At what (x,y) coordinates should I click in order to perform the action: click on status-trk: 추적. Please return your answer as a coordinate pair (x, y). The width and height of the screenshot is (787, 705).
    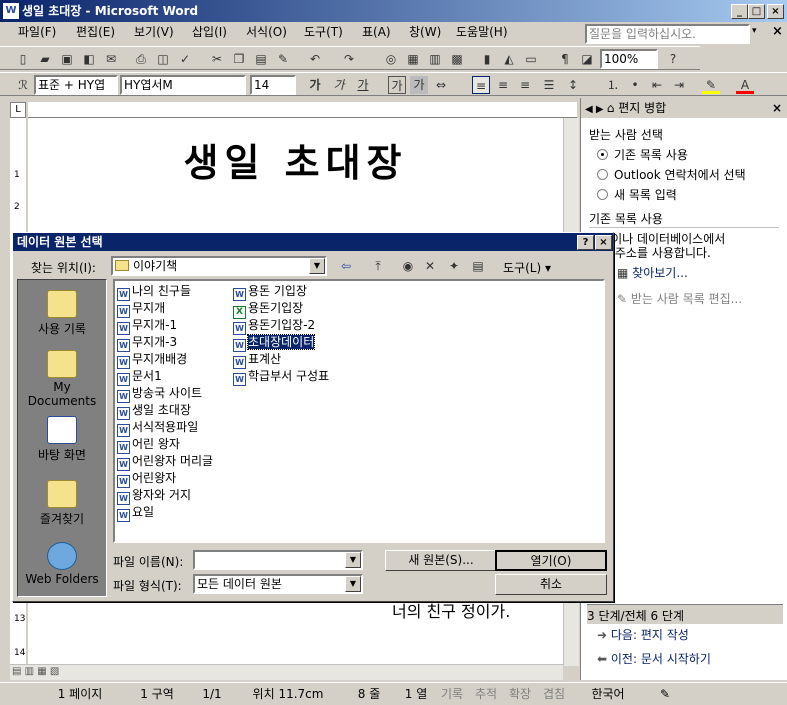
    Looking at the image, I should click on (486, 694).